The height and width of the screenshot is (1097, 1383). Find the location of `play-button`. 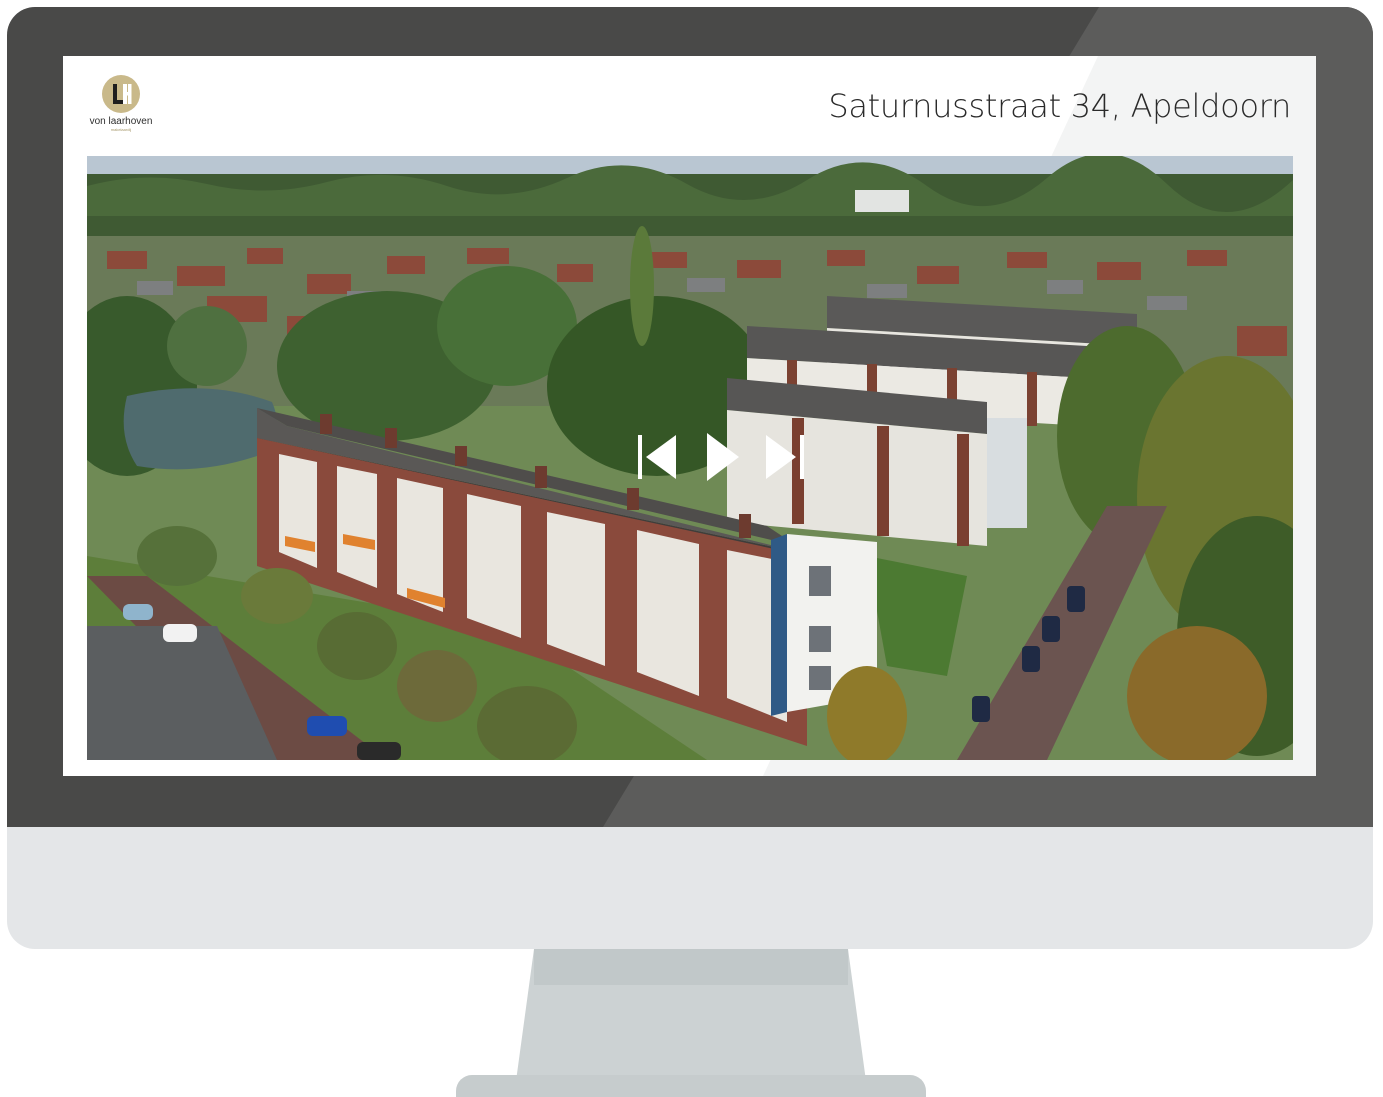

play-button is located at coordinates (723, 457).